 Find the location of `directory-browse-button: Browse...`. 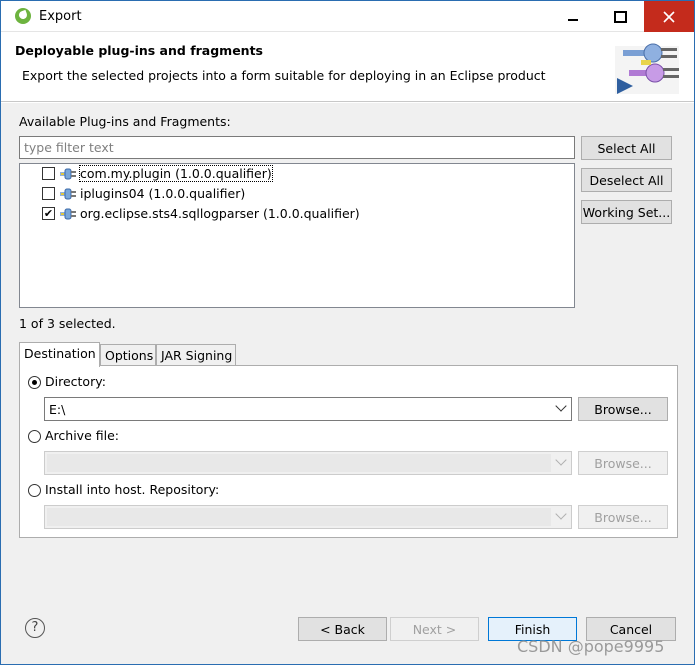

directory-browse-button: Browse... is located at coordinates (623, 409).